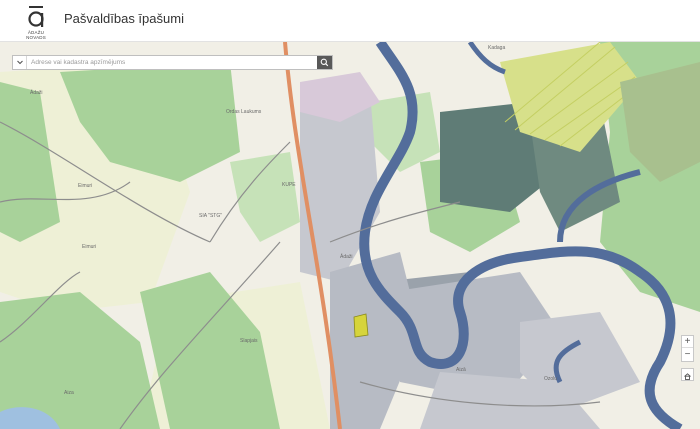  Describe the element at coordinates (89, 247) in the screenshot. I see `label-eimuri-2: Eimuri` at that location.